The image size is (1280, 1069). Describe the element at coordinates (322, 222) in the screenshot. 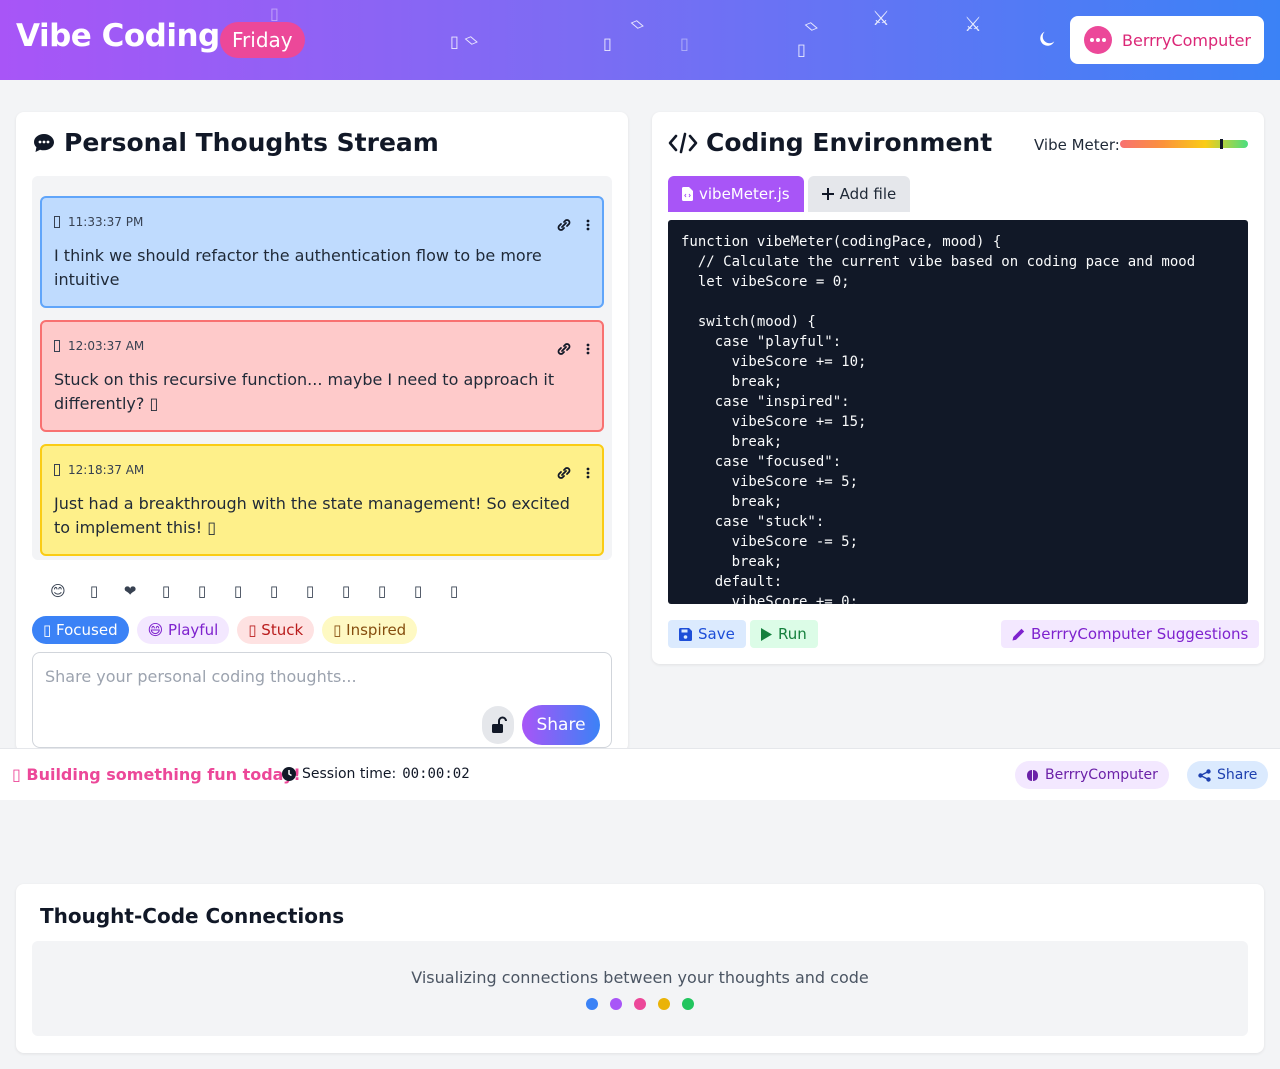

I see `thought-meta: 11:33:37 PM` at that location.